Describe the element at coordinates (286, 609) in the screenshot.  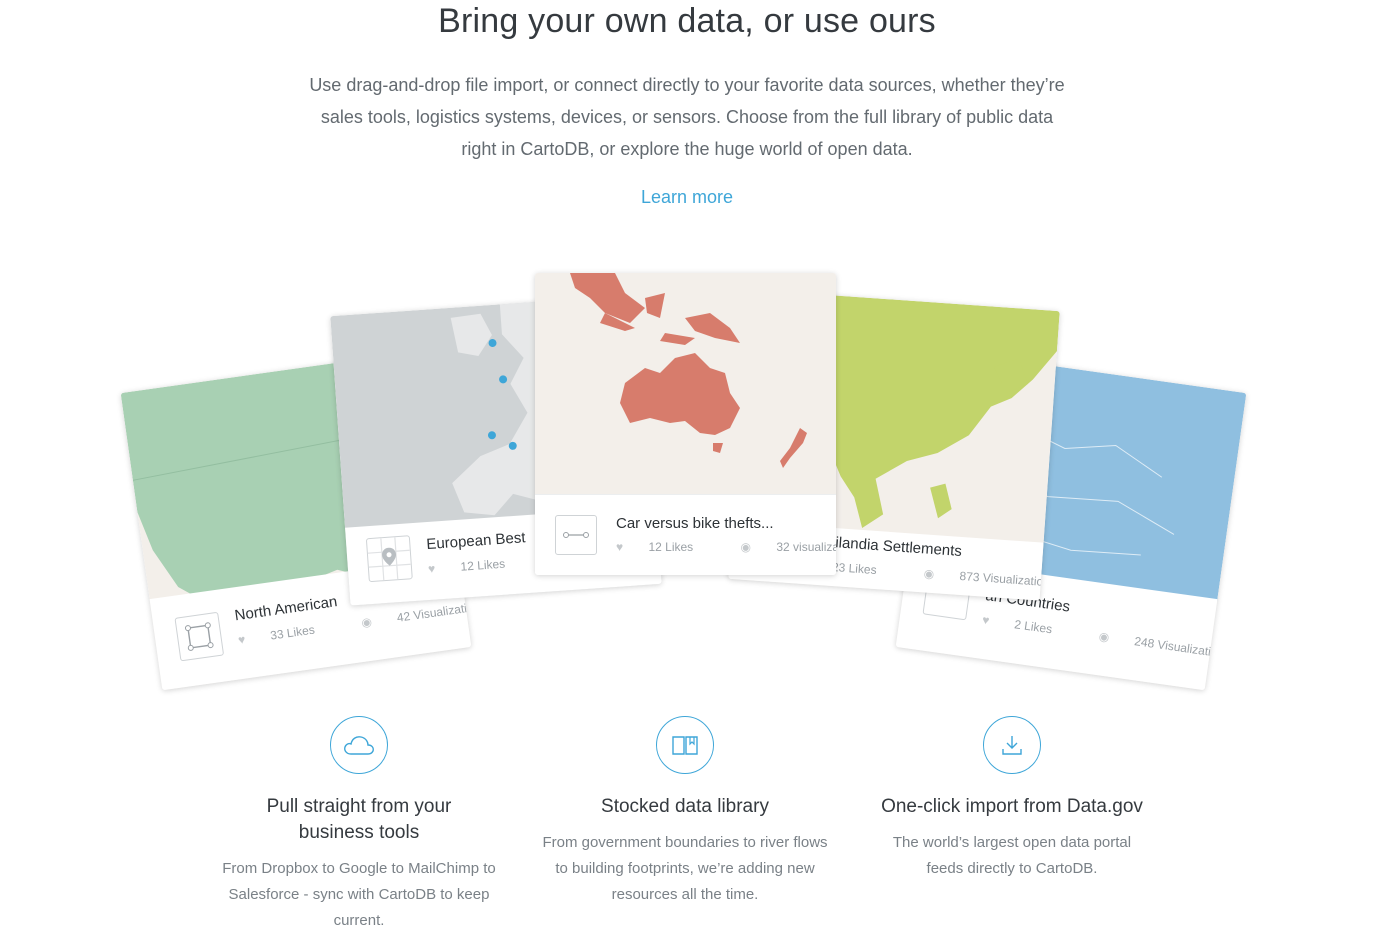
I see `card-title: North American` at that location.